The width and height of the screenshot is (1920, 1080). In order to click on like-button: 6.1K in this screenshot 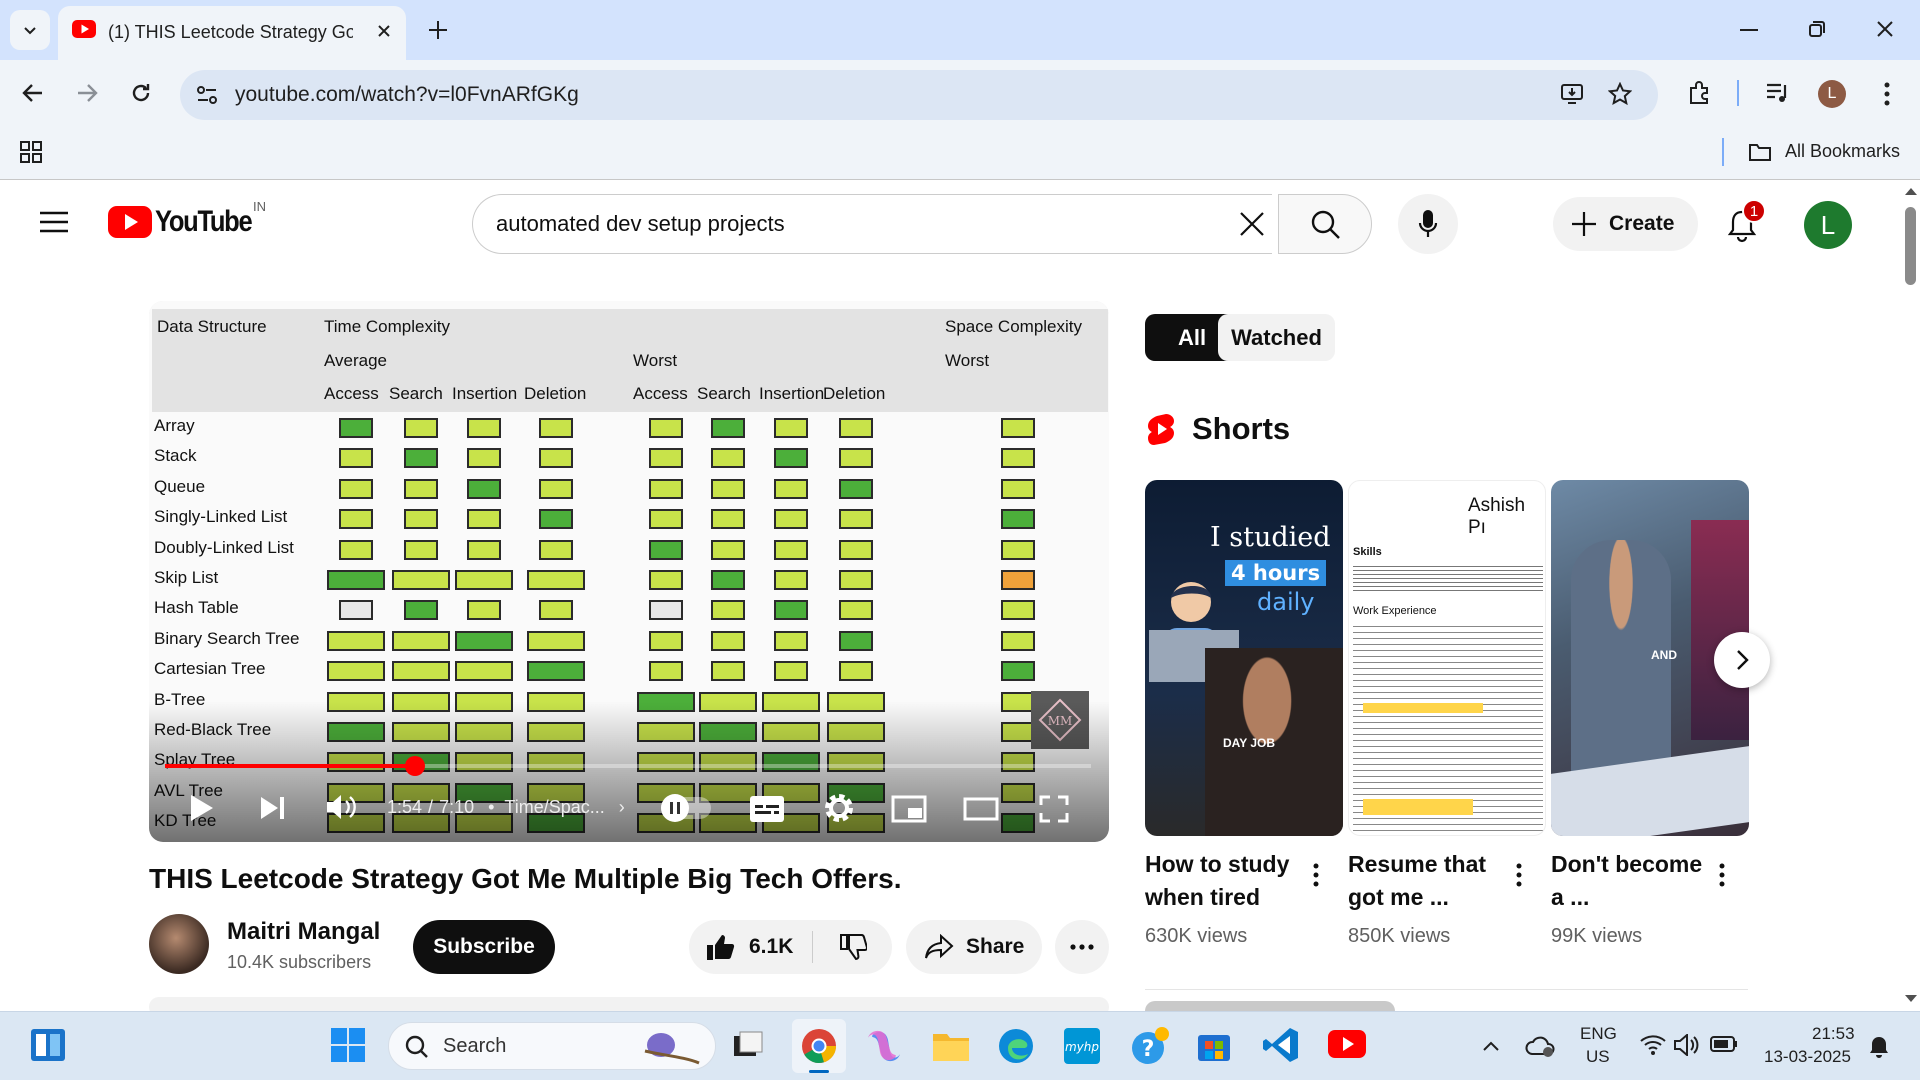, I will do `click(750, 947)`.